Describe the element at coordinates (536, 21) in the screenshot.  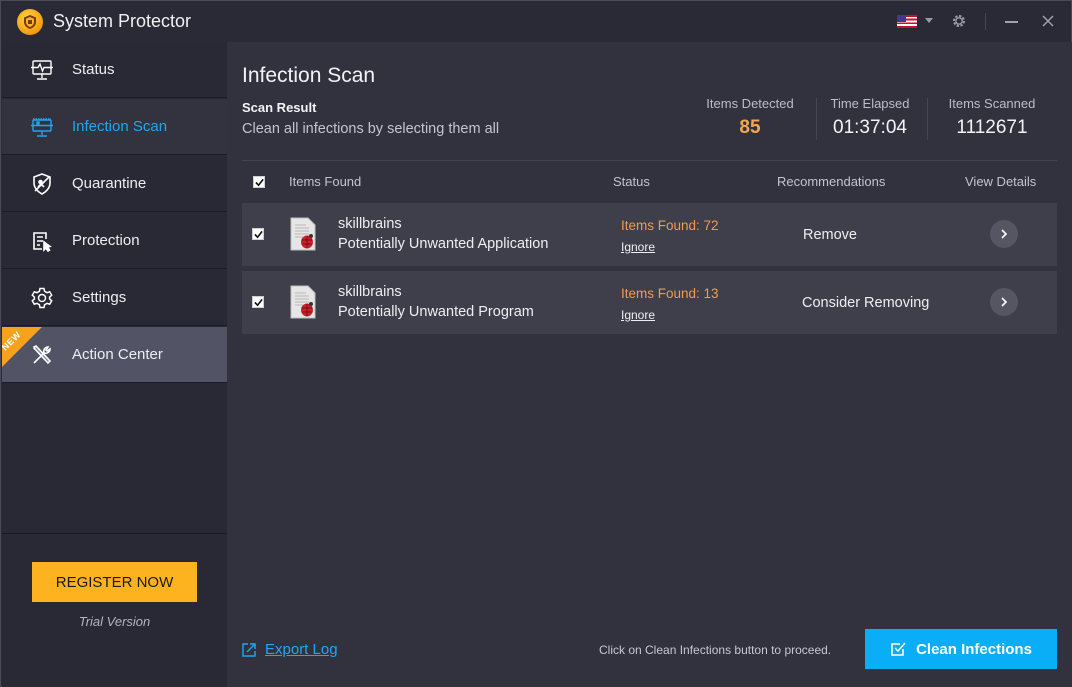
I see `title-bar: System Protector` at that location.